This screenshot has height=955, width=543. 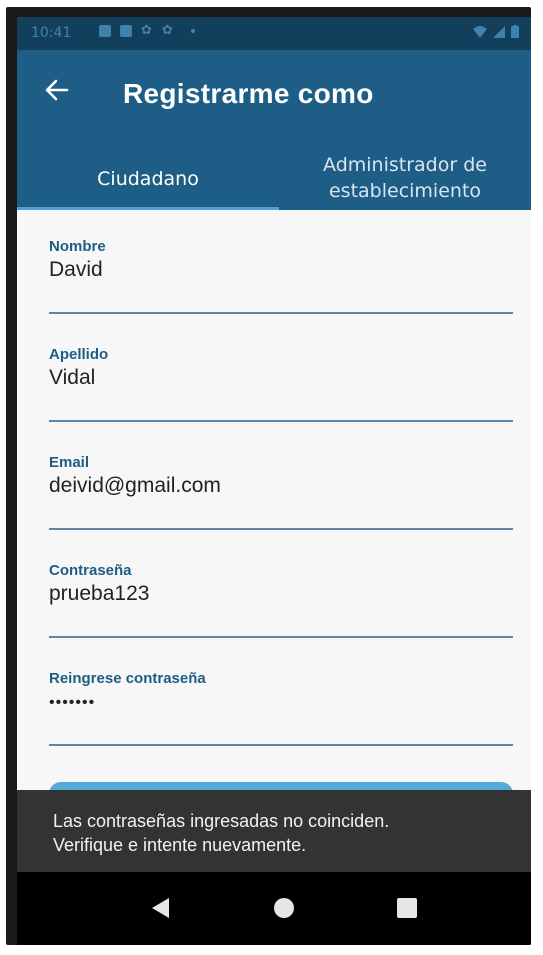 I want to click on field-label: Contraseña, so click(x=90, y=570).